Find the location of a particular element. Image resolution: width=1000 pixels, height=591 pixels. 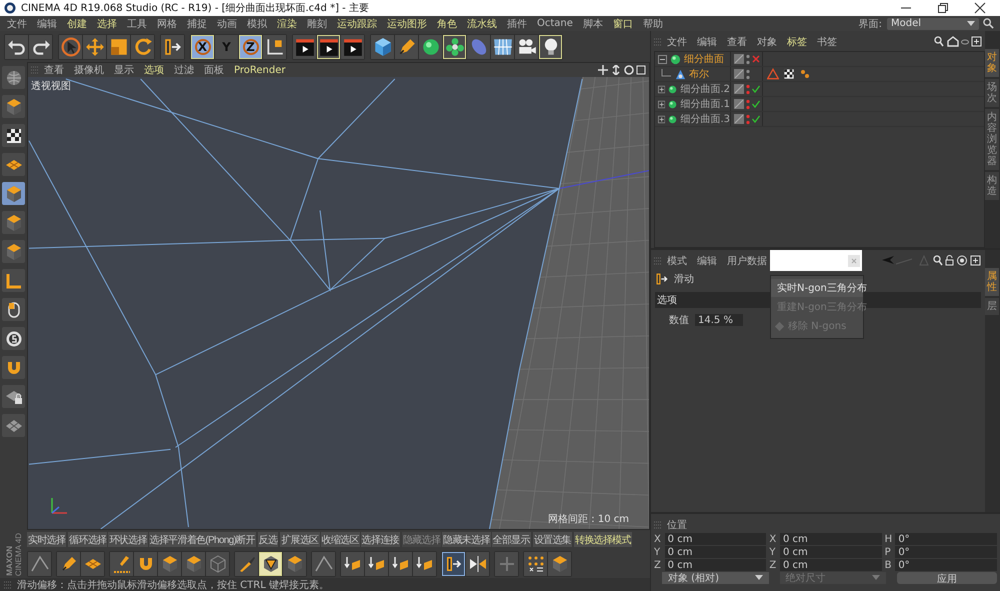

selection-button: 反选 is located at coordinates (268, 539).